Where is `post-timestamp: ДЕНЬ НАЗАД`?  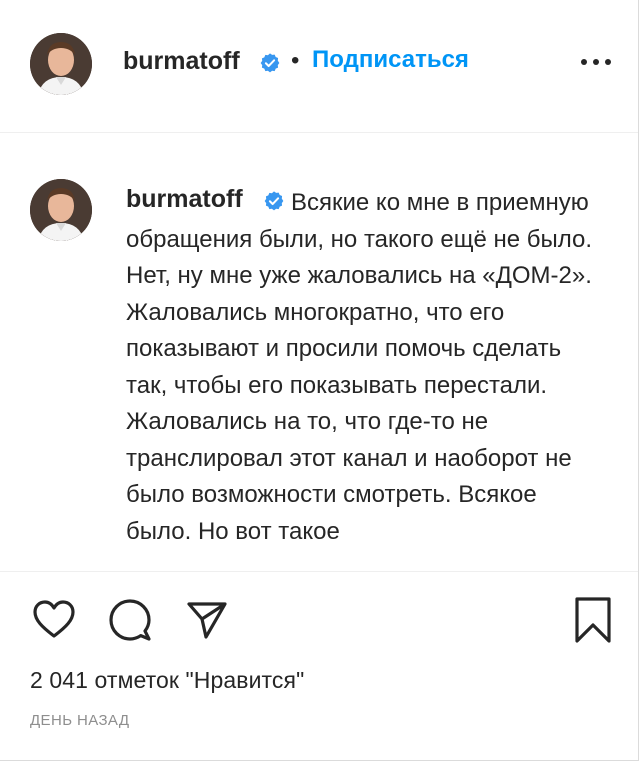 post-timestamp: ДЕНЬ НАЗАД is located at coordinates (79, 720).